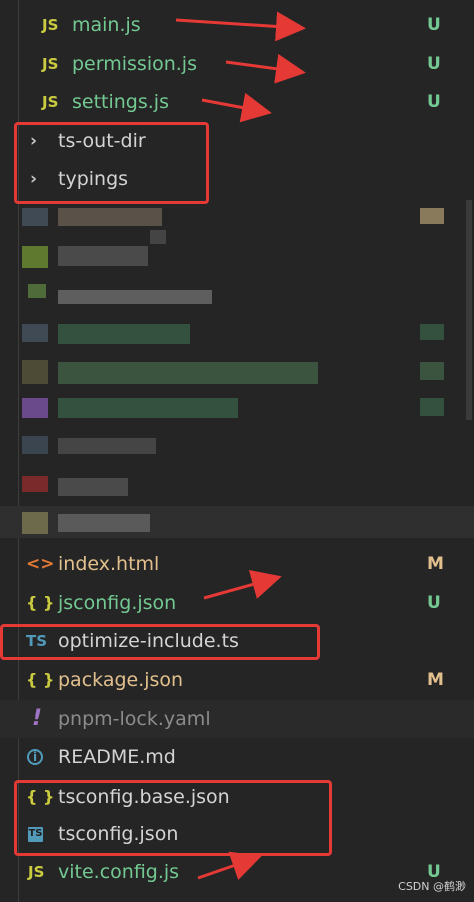  What do you see at coordinates (432, 886) in the screenshot?
I see `watermark: CSDN @鹤渺` at bounding box center [432, 886].